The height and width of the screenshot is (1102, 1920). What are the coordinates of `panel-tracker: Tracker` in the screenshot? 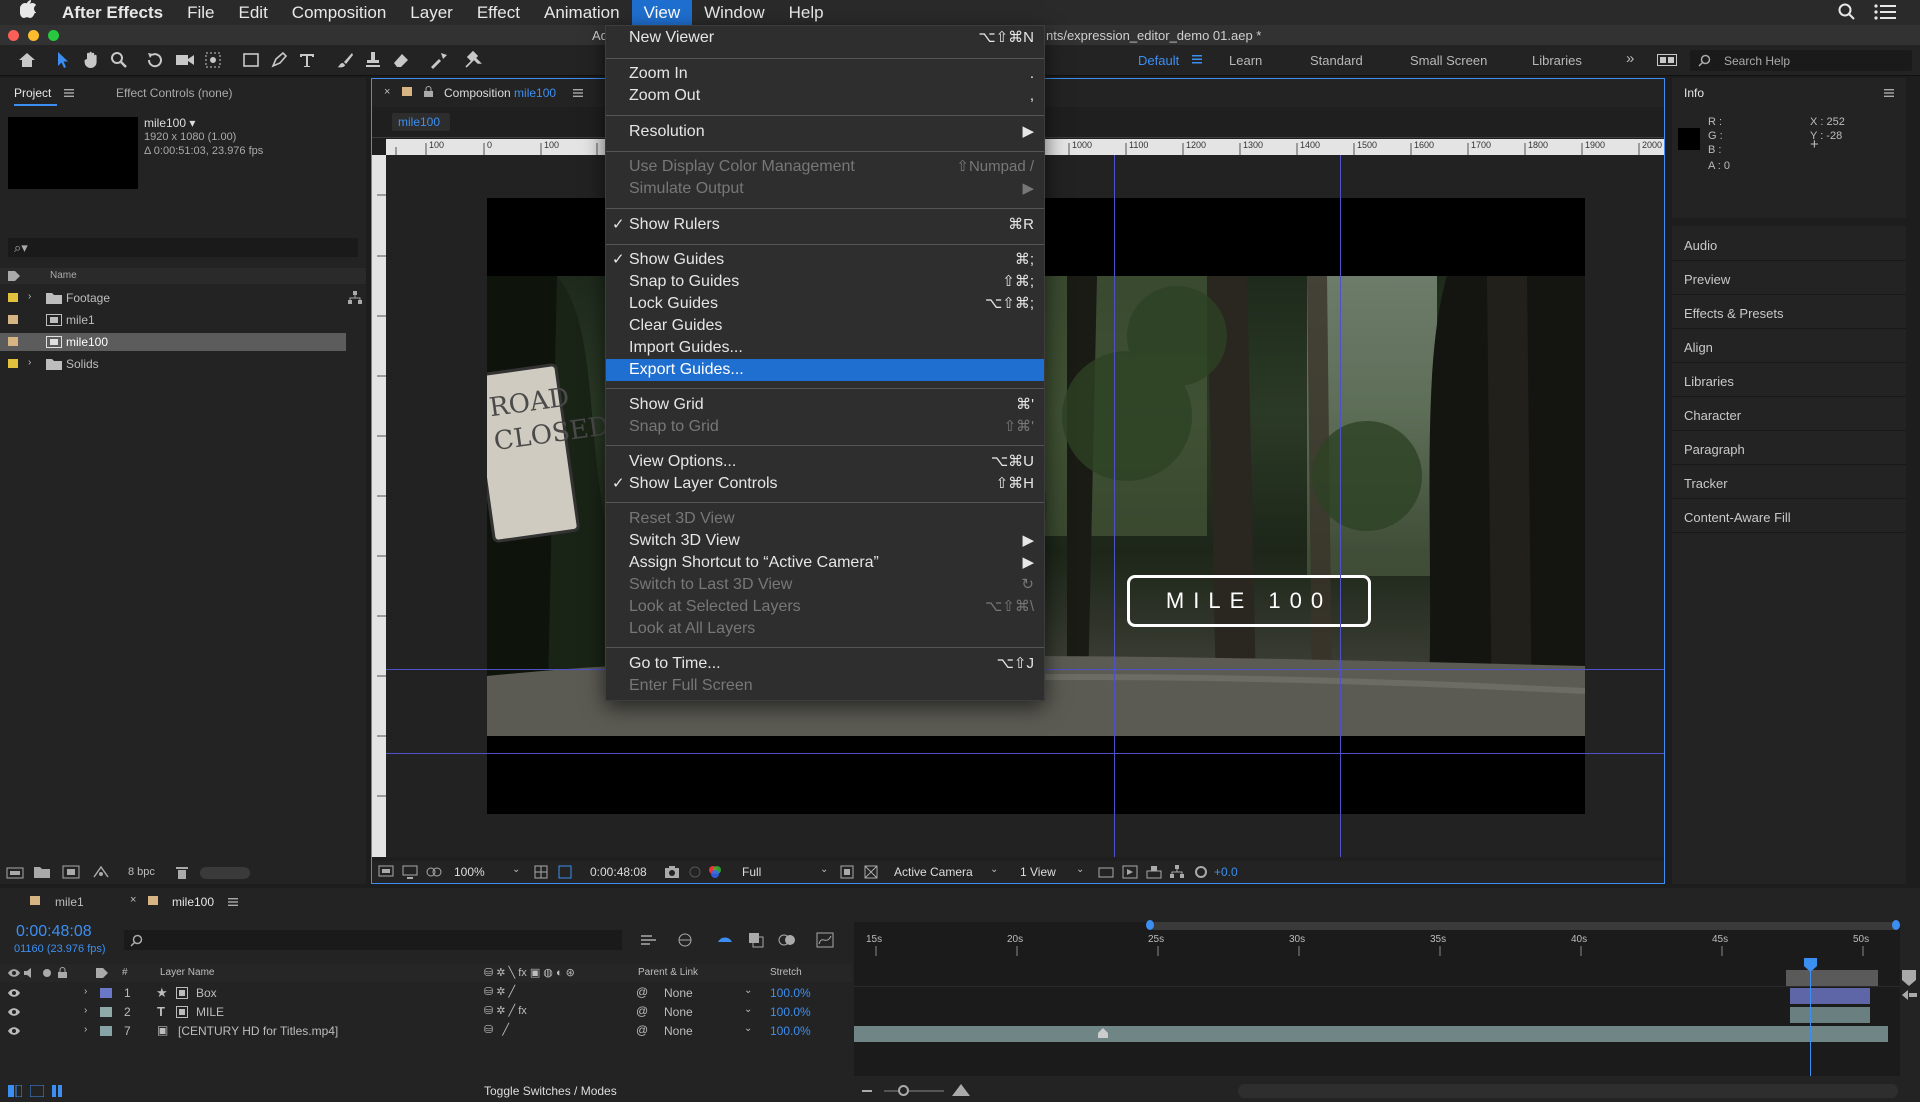 It's located at (1789, 483).